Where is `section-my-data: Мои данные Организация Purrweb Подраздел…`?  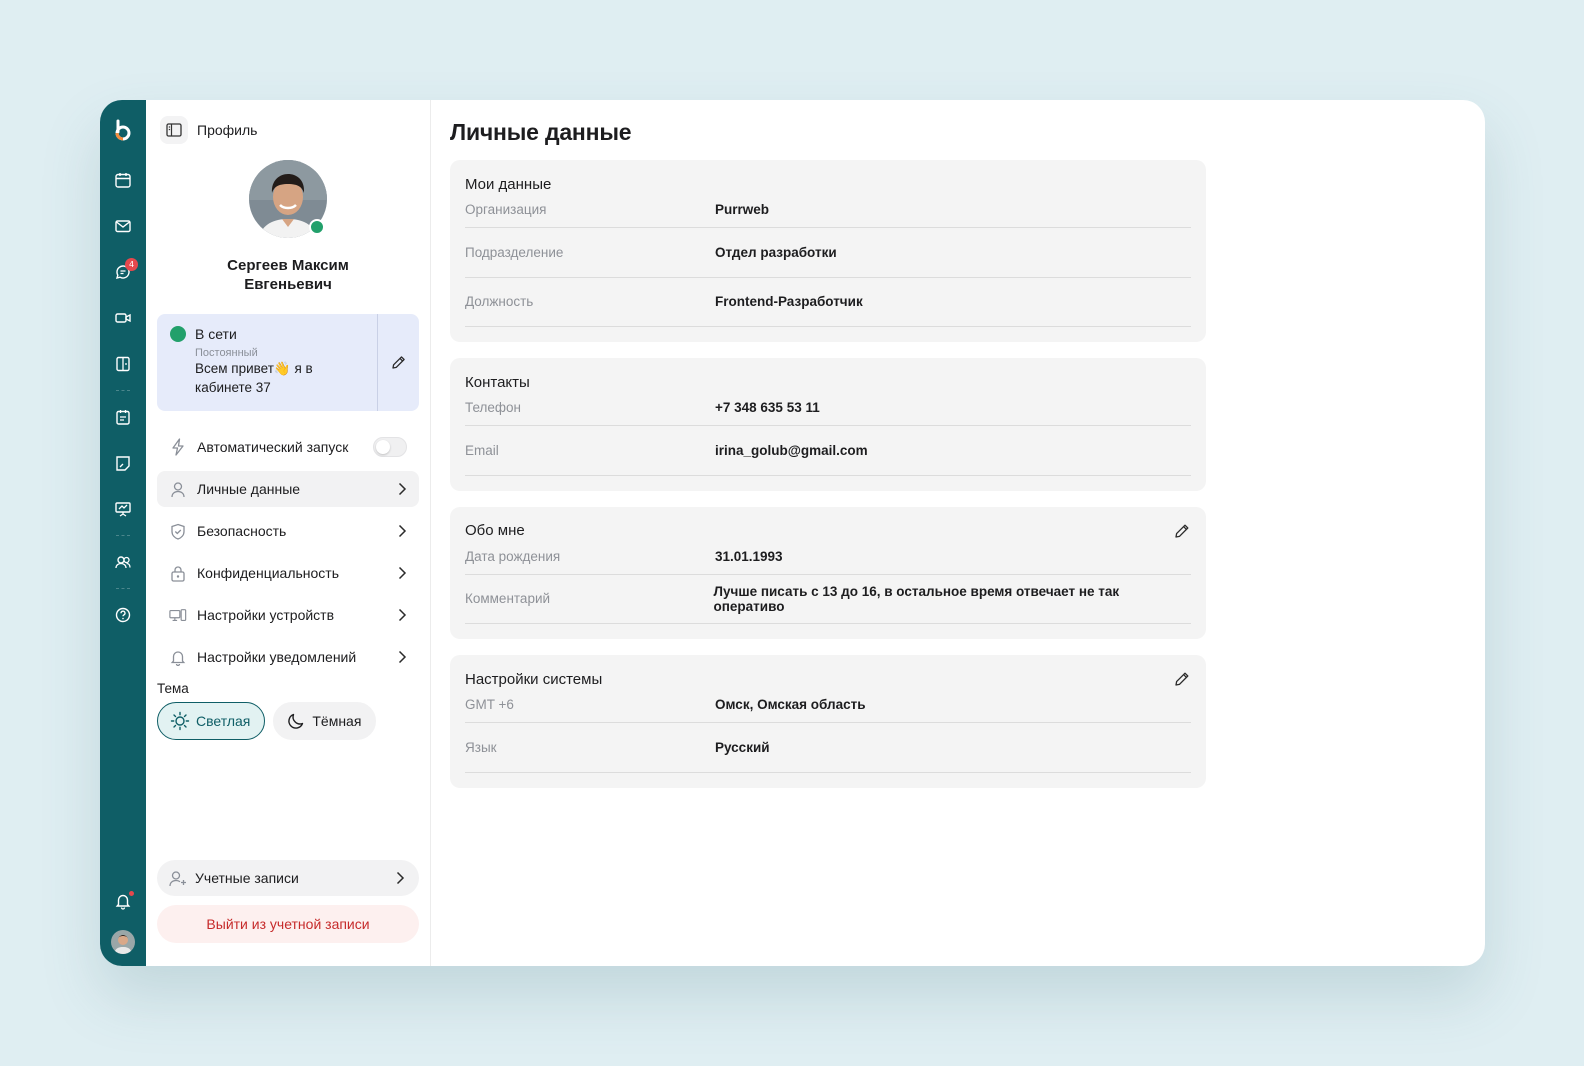
section-my-data: Мои данные Организация Purrweb Подраздел… is located at coordinates (828, 251).